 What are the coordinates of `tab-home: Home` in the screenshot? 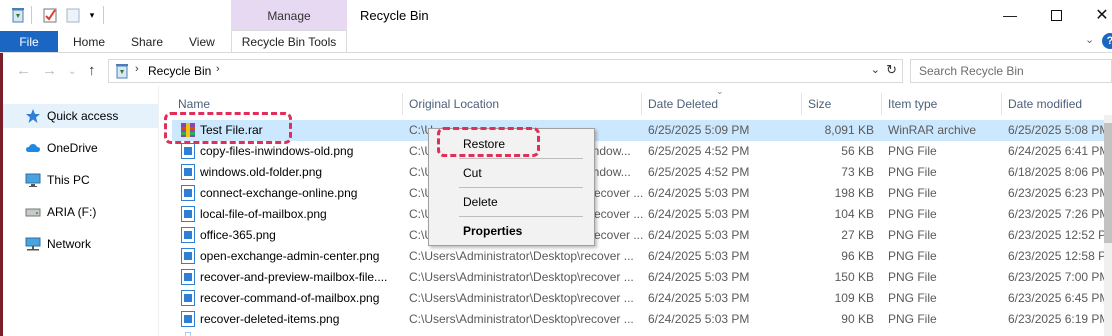 It's located at (89, 42).